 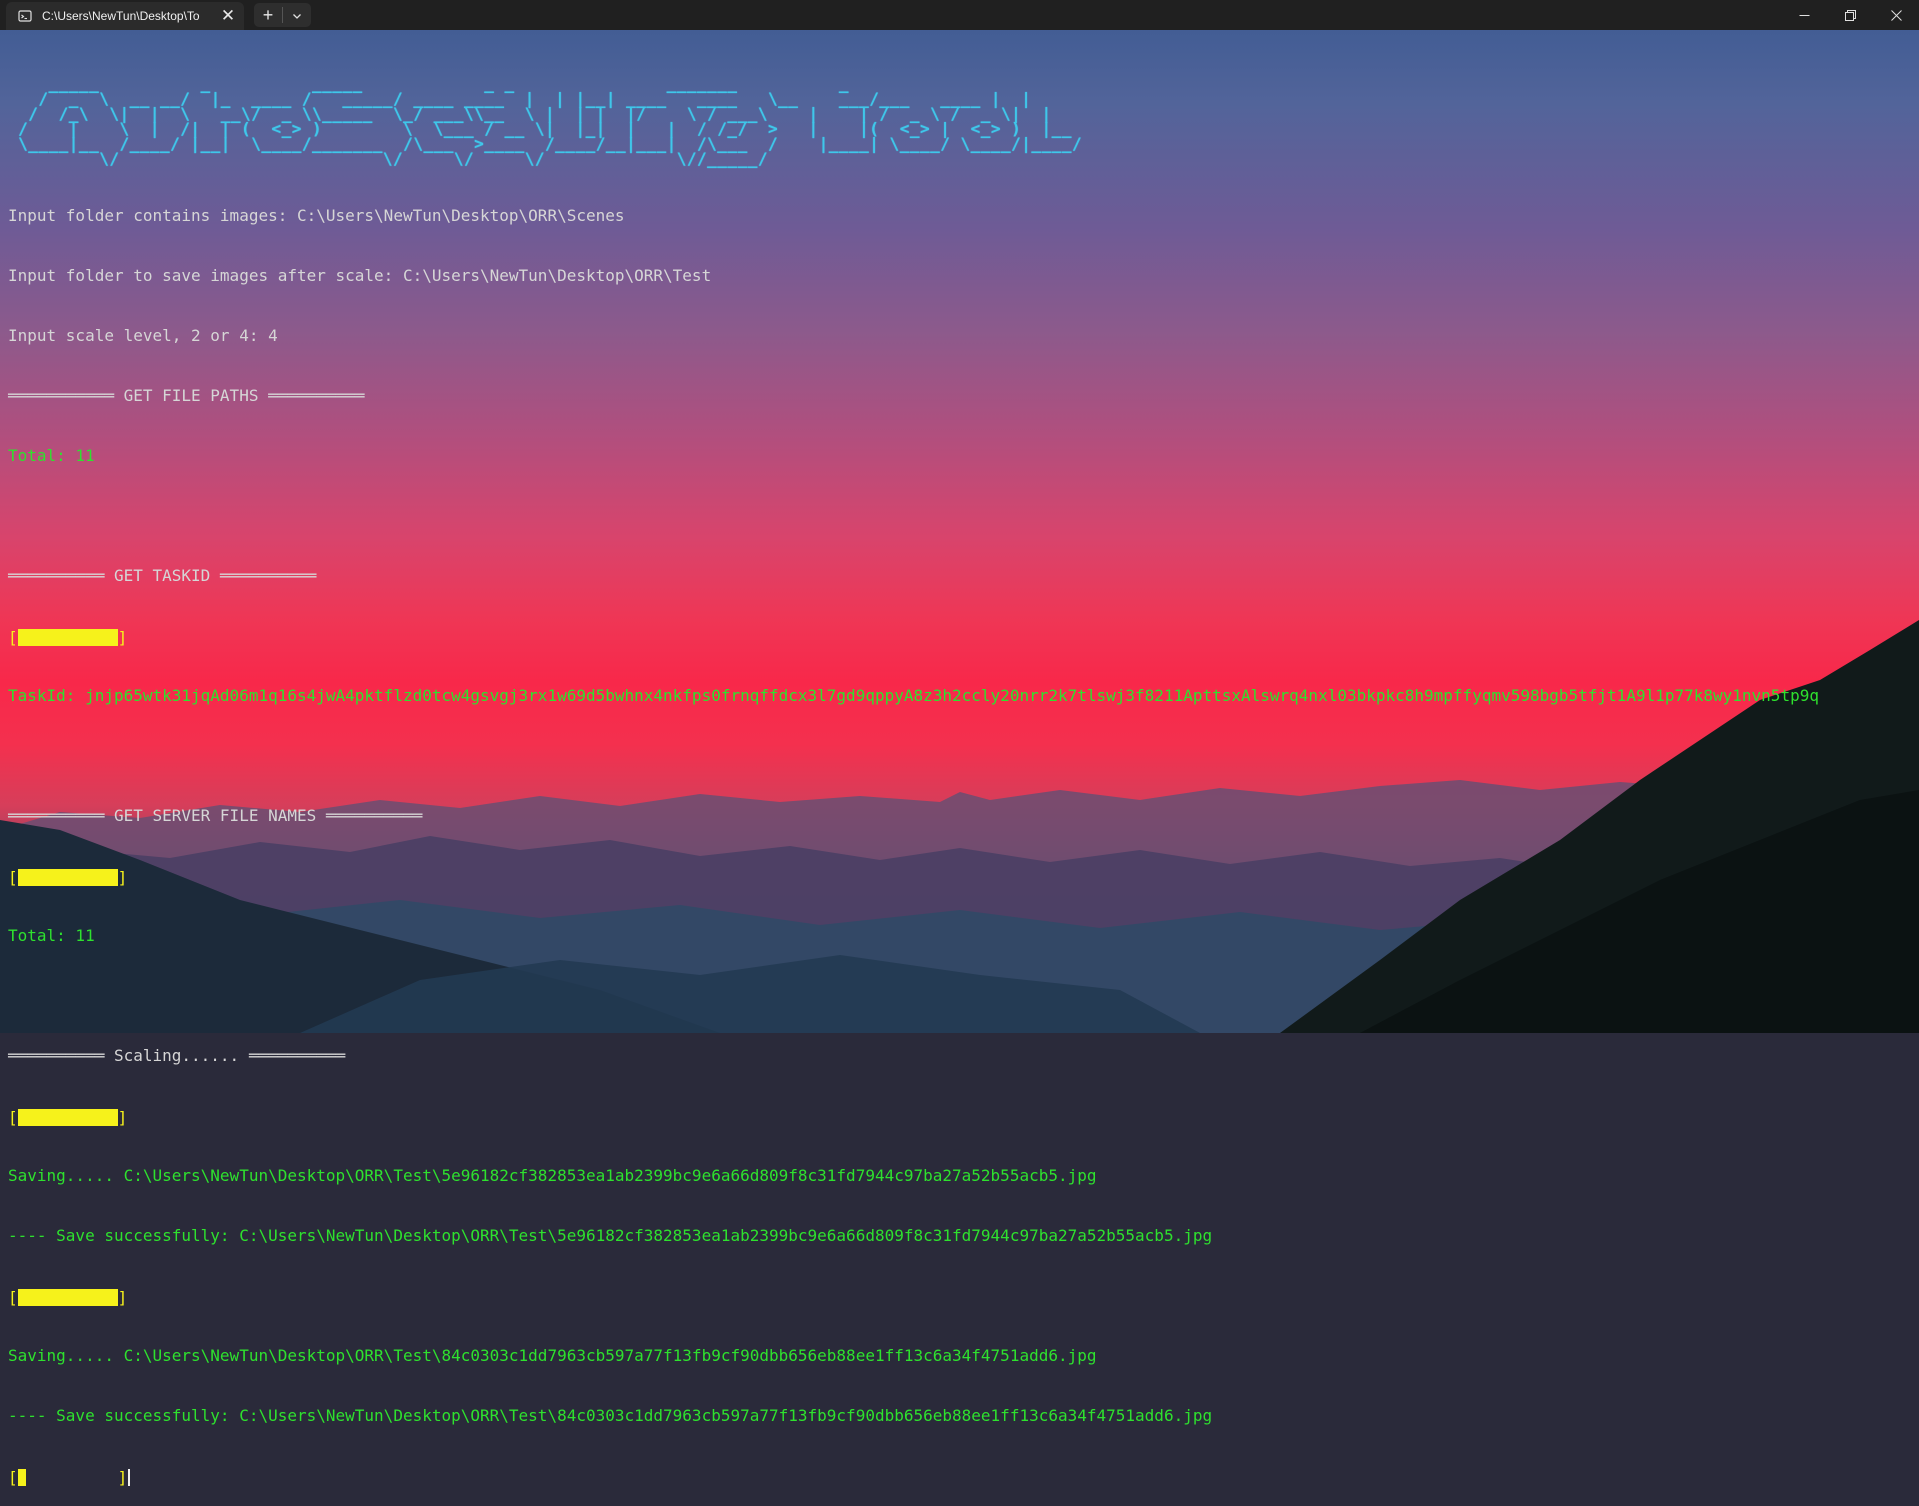 I want to click on terminal-icon, so click(x=25, y=16).